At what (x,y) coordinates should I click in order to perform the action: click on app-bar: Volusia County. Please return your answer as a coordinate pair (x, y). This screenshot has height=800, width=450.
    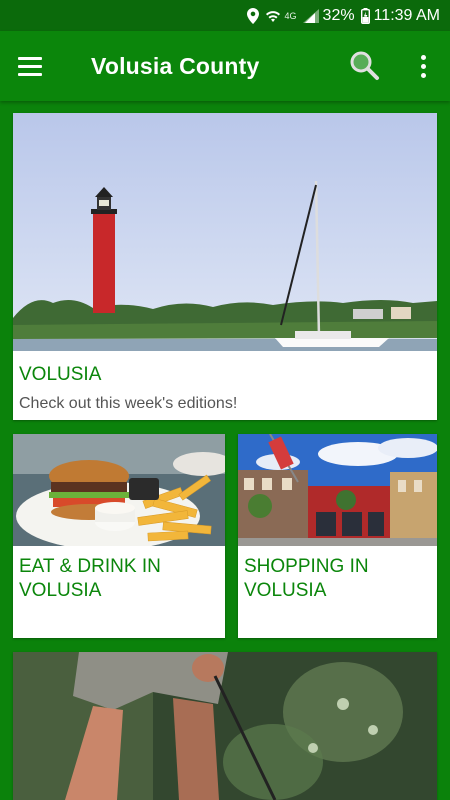
    Looking at the image, I should click on (225, 66).